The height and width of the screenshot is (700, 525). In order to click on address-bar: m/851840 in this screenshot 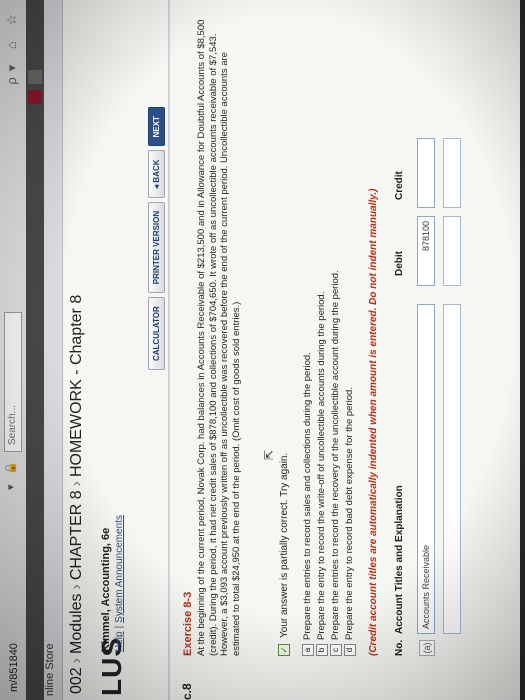, I will do `click(14, 667)`.